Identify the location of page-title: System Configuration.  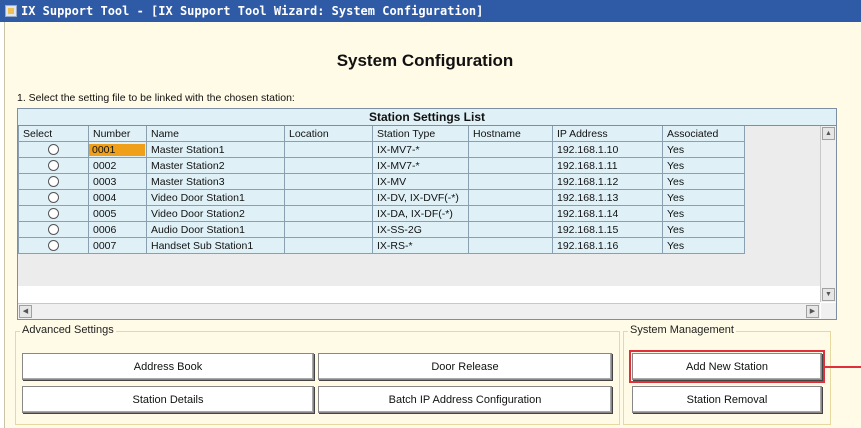
(425, 60).